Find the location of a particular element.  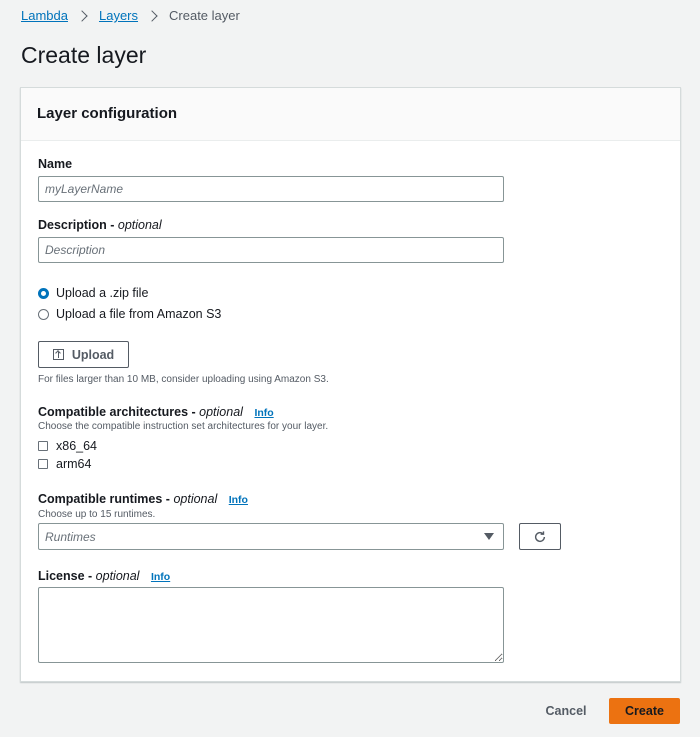

architectures-info-link: Info is located at coordinates (263, 413).